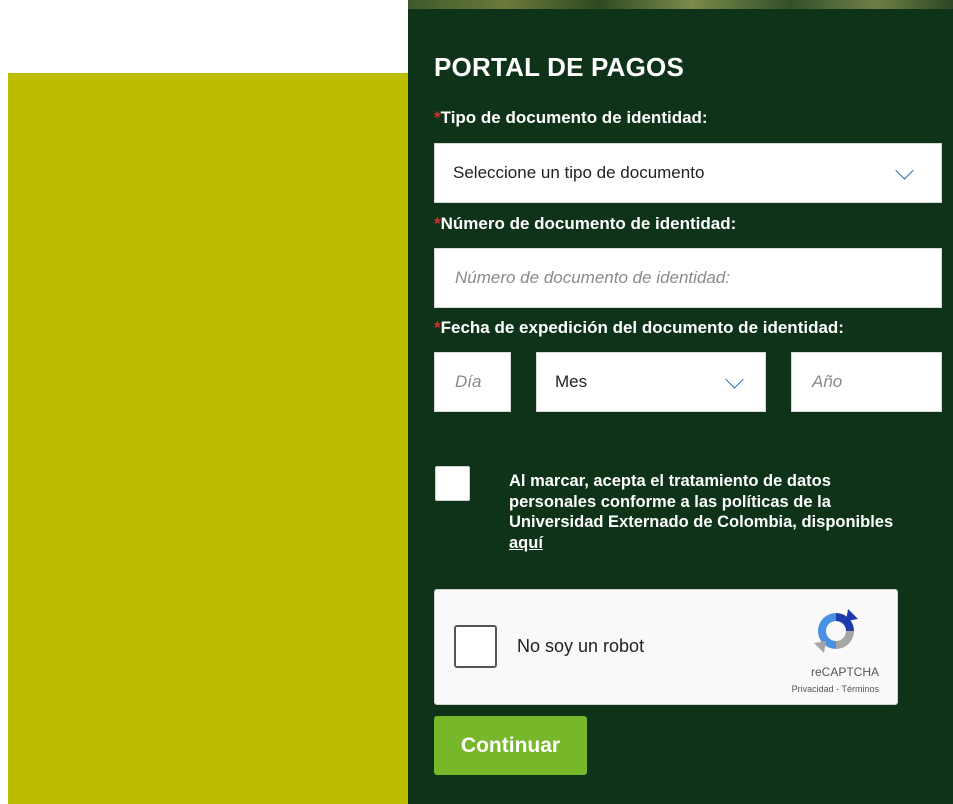 Image resolution: width=953 pixels, height=804 pixels. What do you see at coordinates (468, 381) in the screenshot?
I see `issue-day-placeholder: Día` at bounding box center [468, 381].